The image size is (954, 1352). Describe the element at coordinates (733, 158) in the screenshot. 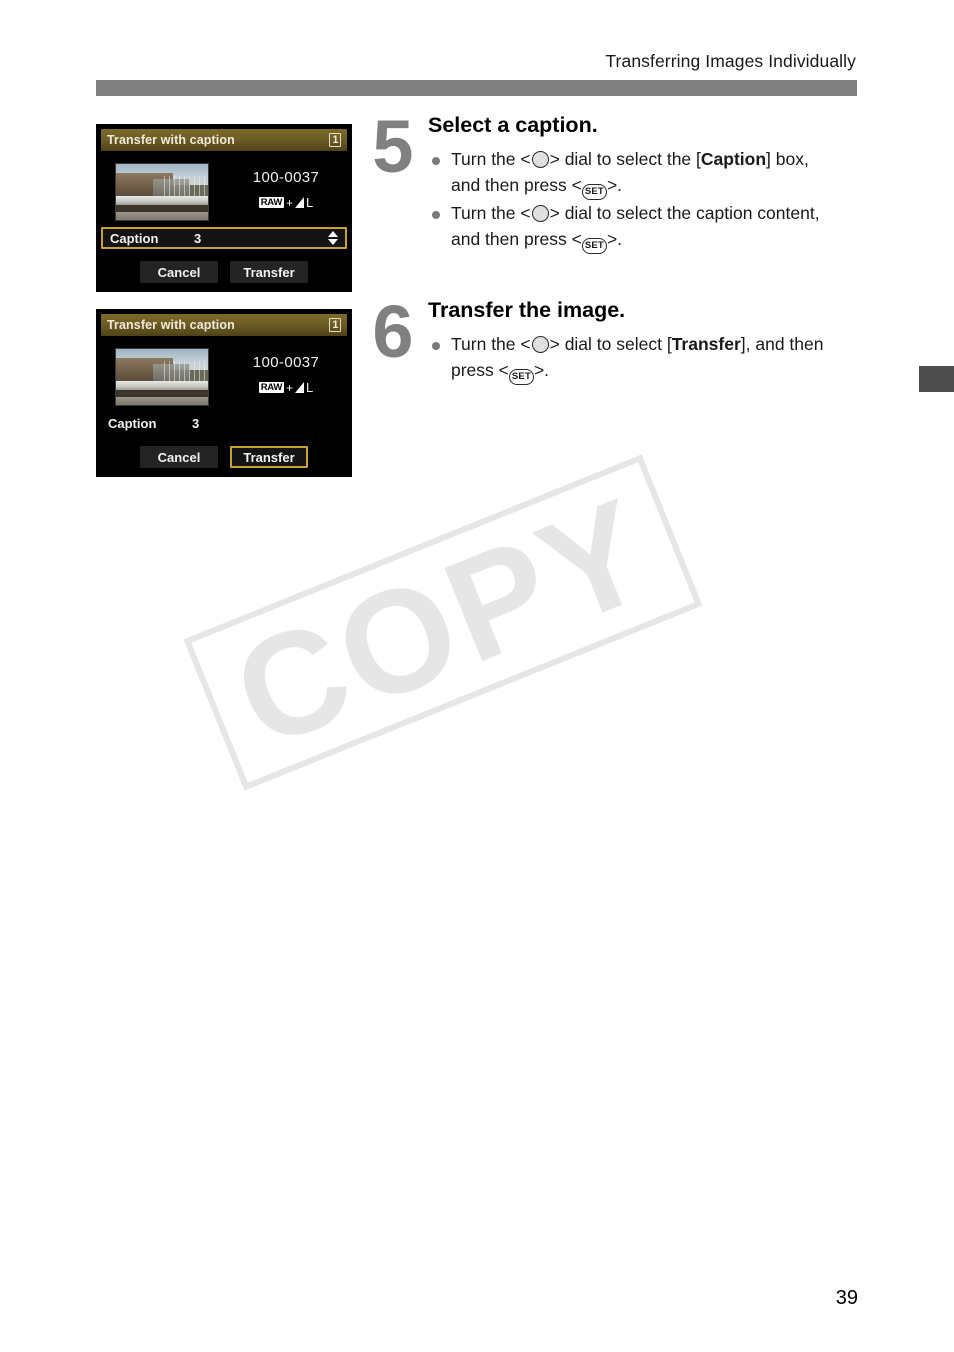

I see `bullet-bold-term: Caption` at that location.